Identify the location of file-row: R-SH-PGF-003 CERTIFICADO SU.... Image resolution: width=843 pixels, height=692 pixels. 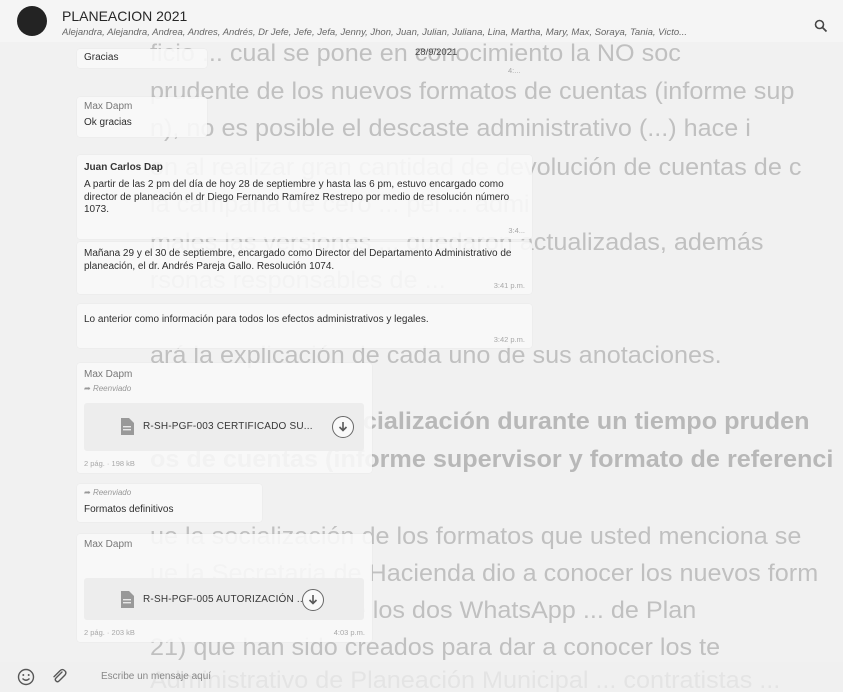
(216, 426).